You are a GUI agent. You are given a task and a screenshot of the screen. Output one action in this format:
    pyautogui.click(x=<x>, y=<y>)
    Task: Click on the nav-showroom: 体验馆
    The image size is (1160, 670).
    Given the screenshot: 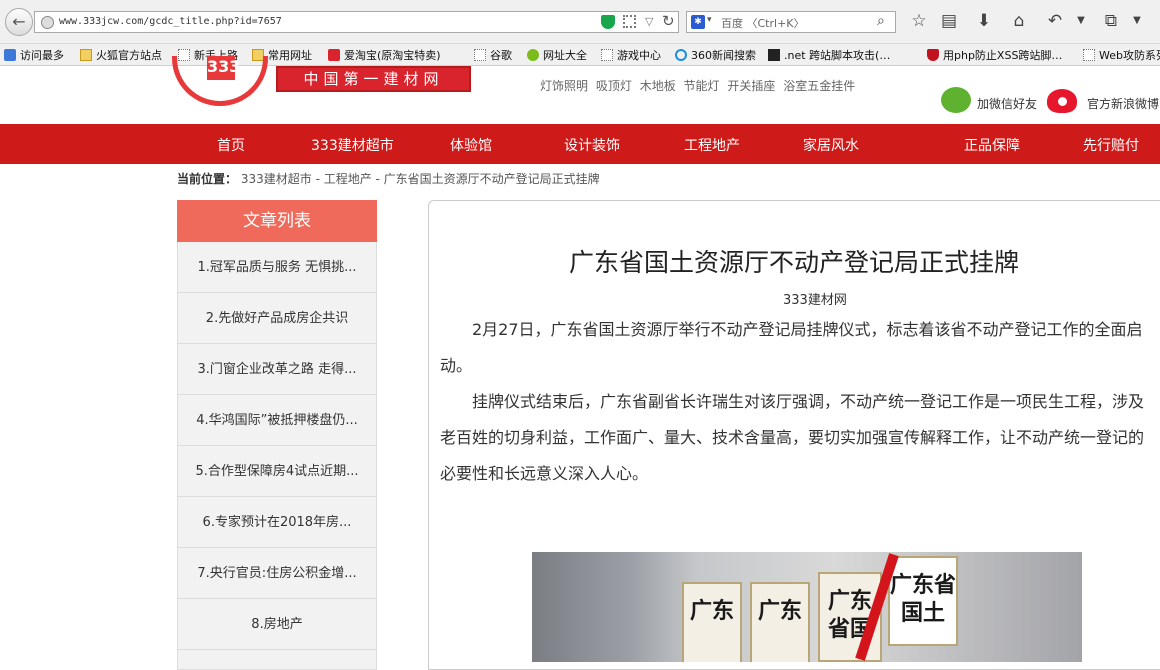 What is the action you would take?
    pyautogui.click(x=471, y=145)
    